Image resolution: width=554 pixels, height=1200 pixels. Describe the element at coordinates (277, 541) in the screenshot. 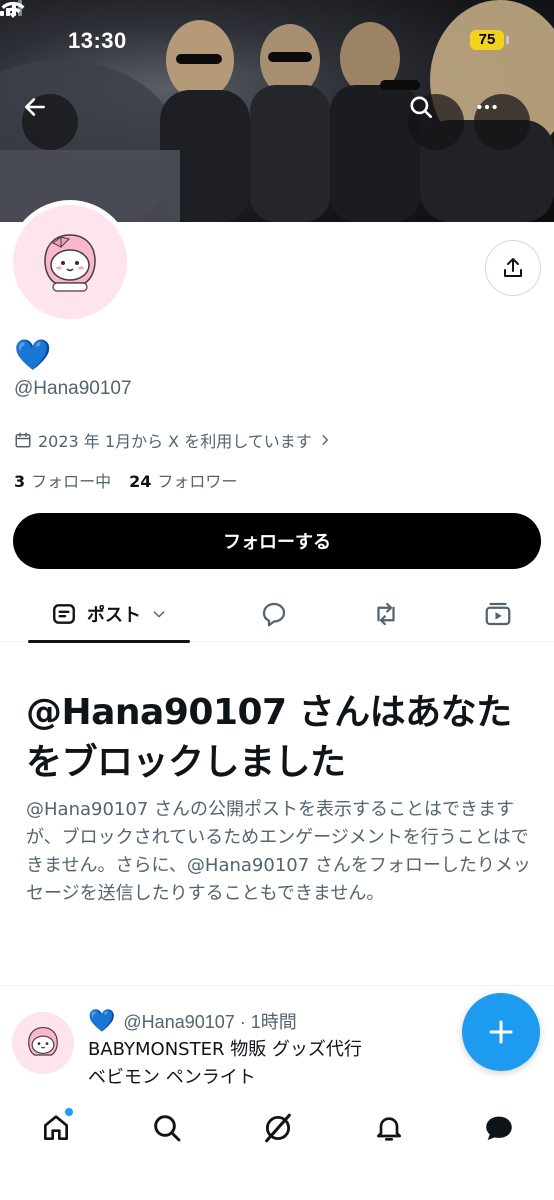

I see `follow-button: フォローする` at that location.